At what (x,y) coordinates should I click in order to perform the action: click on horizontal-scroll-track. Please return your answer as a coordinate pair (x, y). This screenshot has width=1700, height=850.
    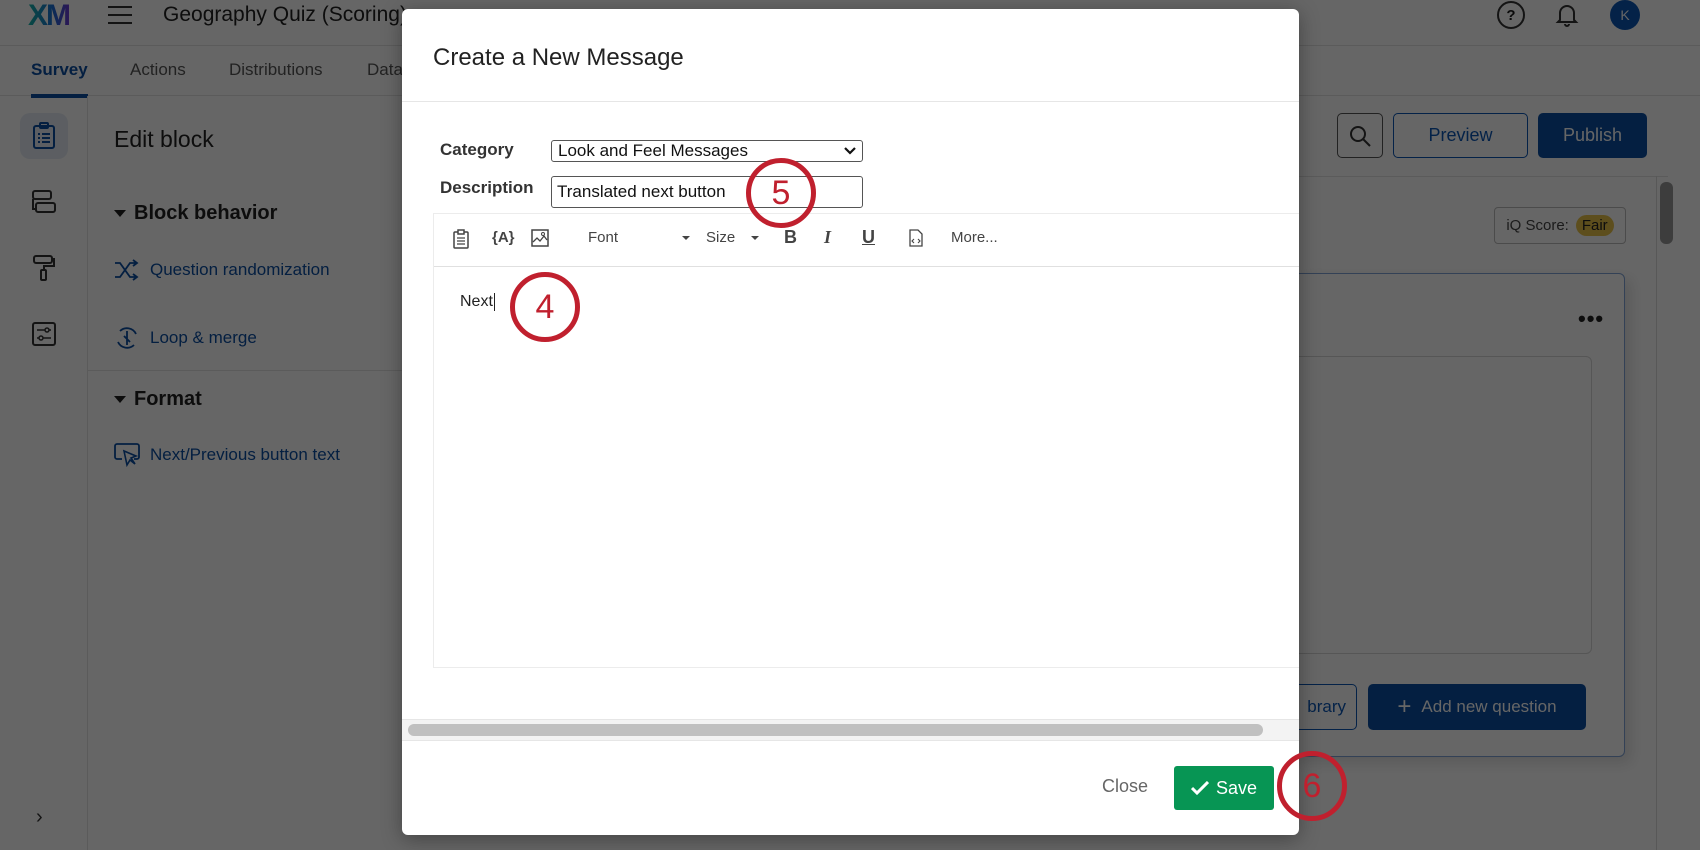
    Looking at the image, I should click on (850, 730).